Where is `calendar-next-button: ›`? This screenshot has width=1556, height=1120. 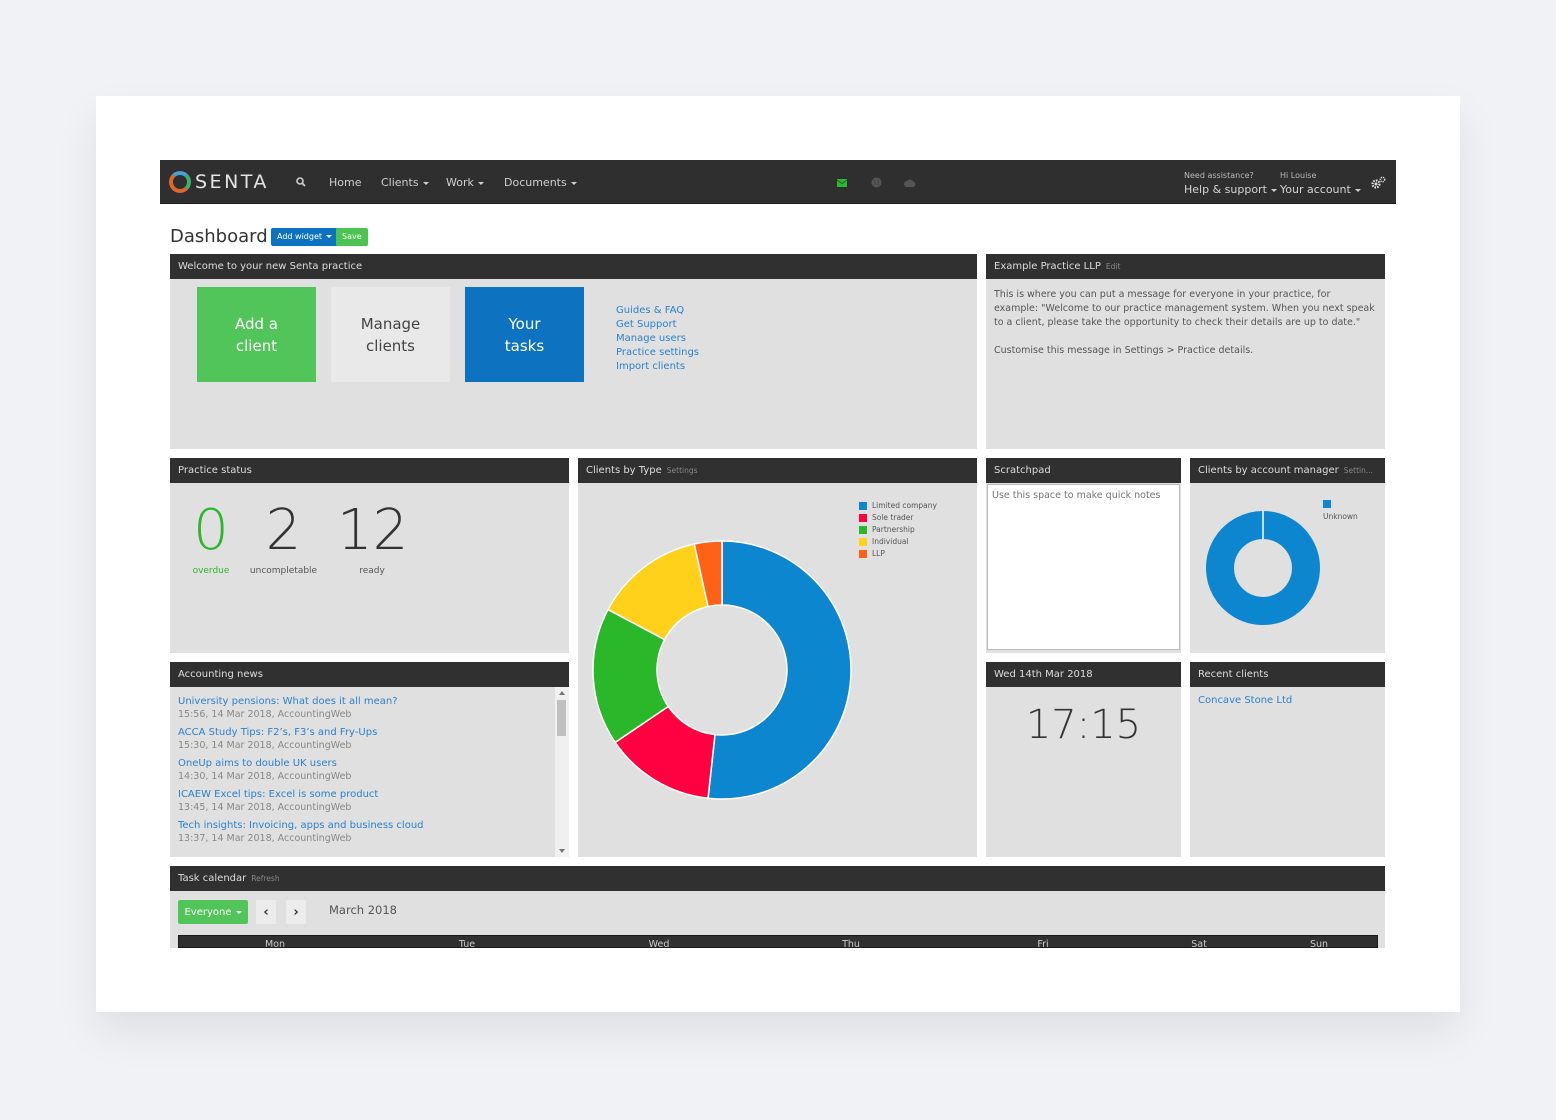
calendar-next-button: › is located at coordinates (296, 912).